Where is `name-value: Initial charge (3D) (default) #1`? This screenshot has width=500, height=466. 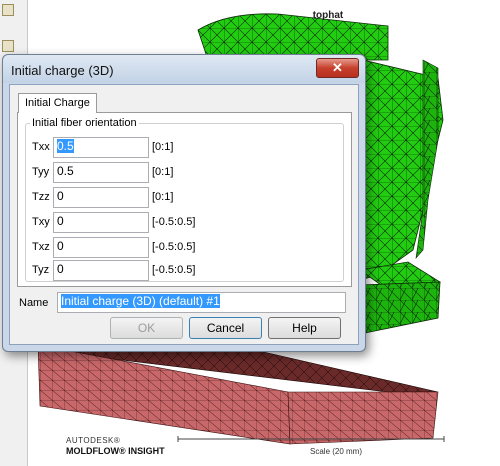
name-value: Initial charge (3D) (default) #1 is located at coordinates (140, 301).